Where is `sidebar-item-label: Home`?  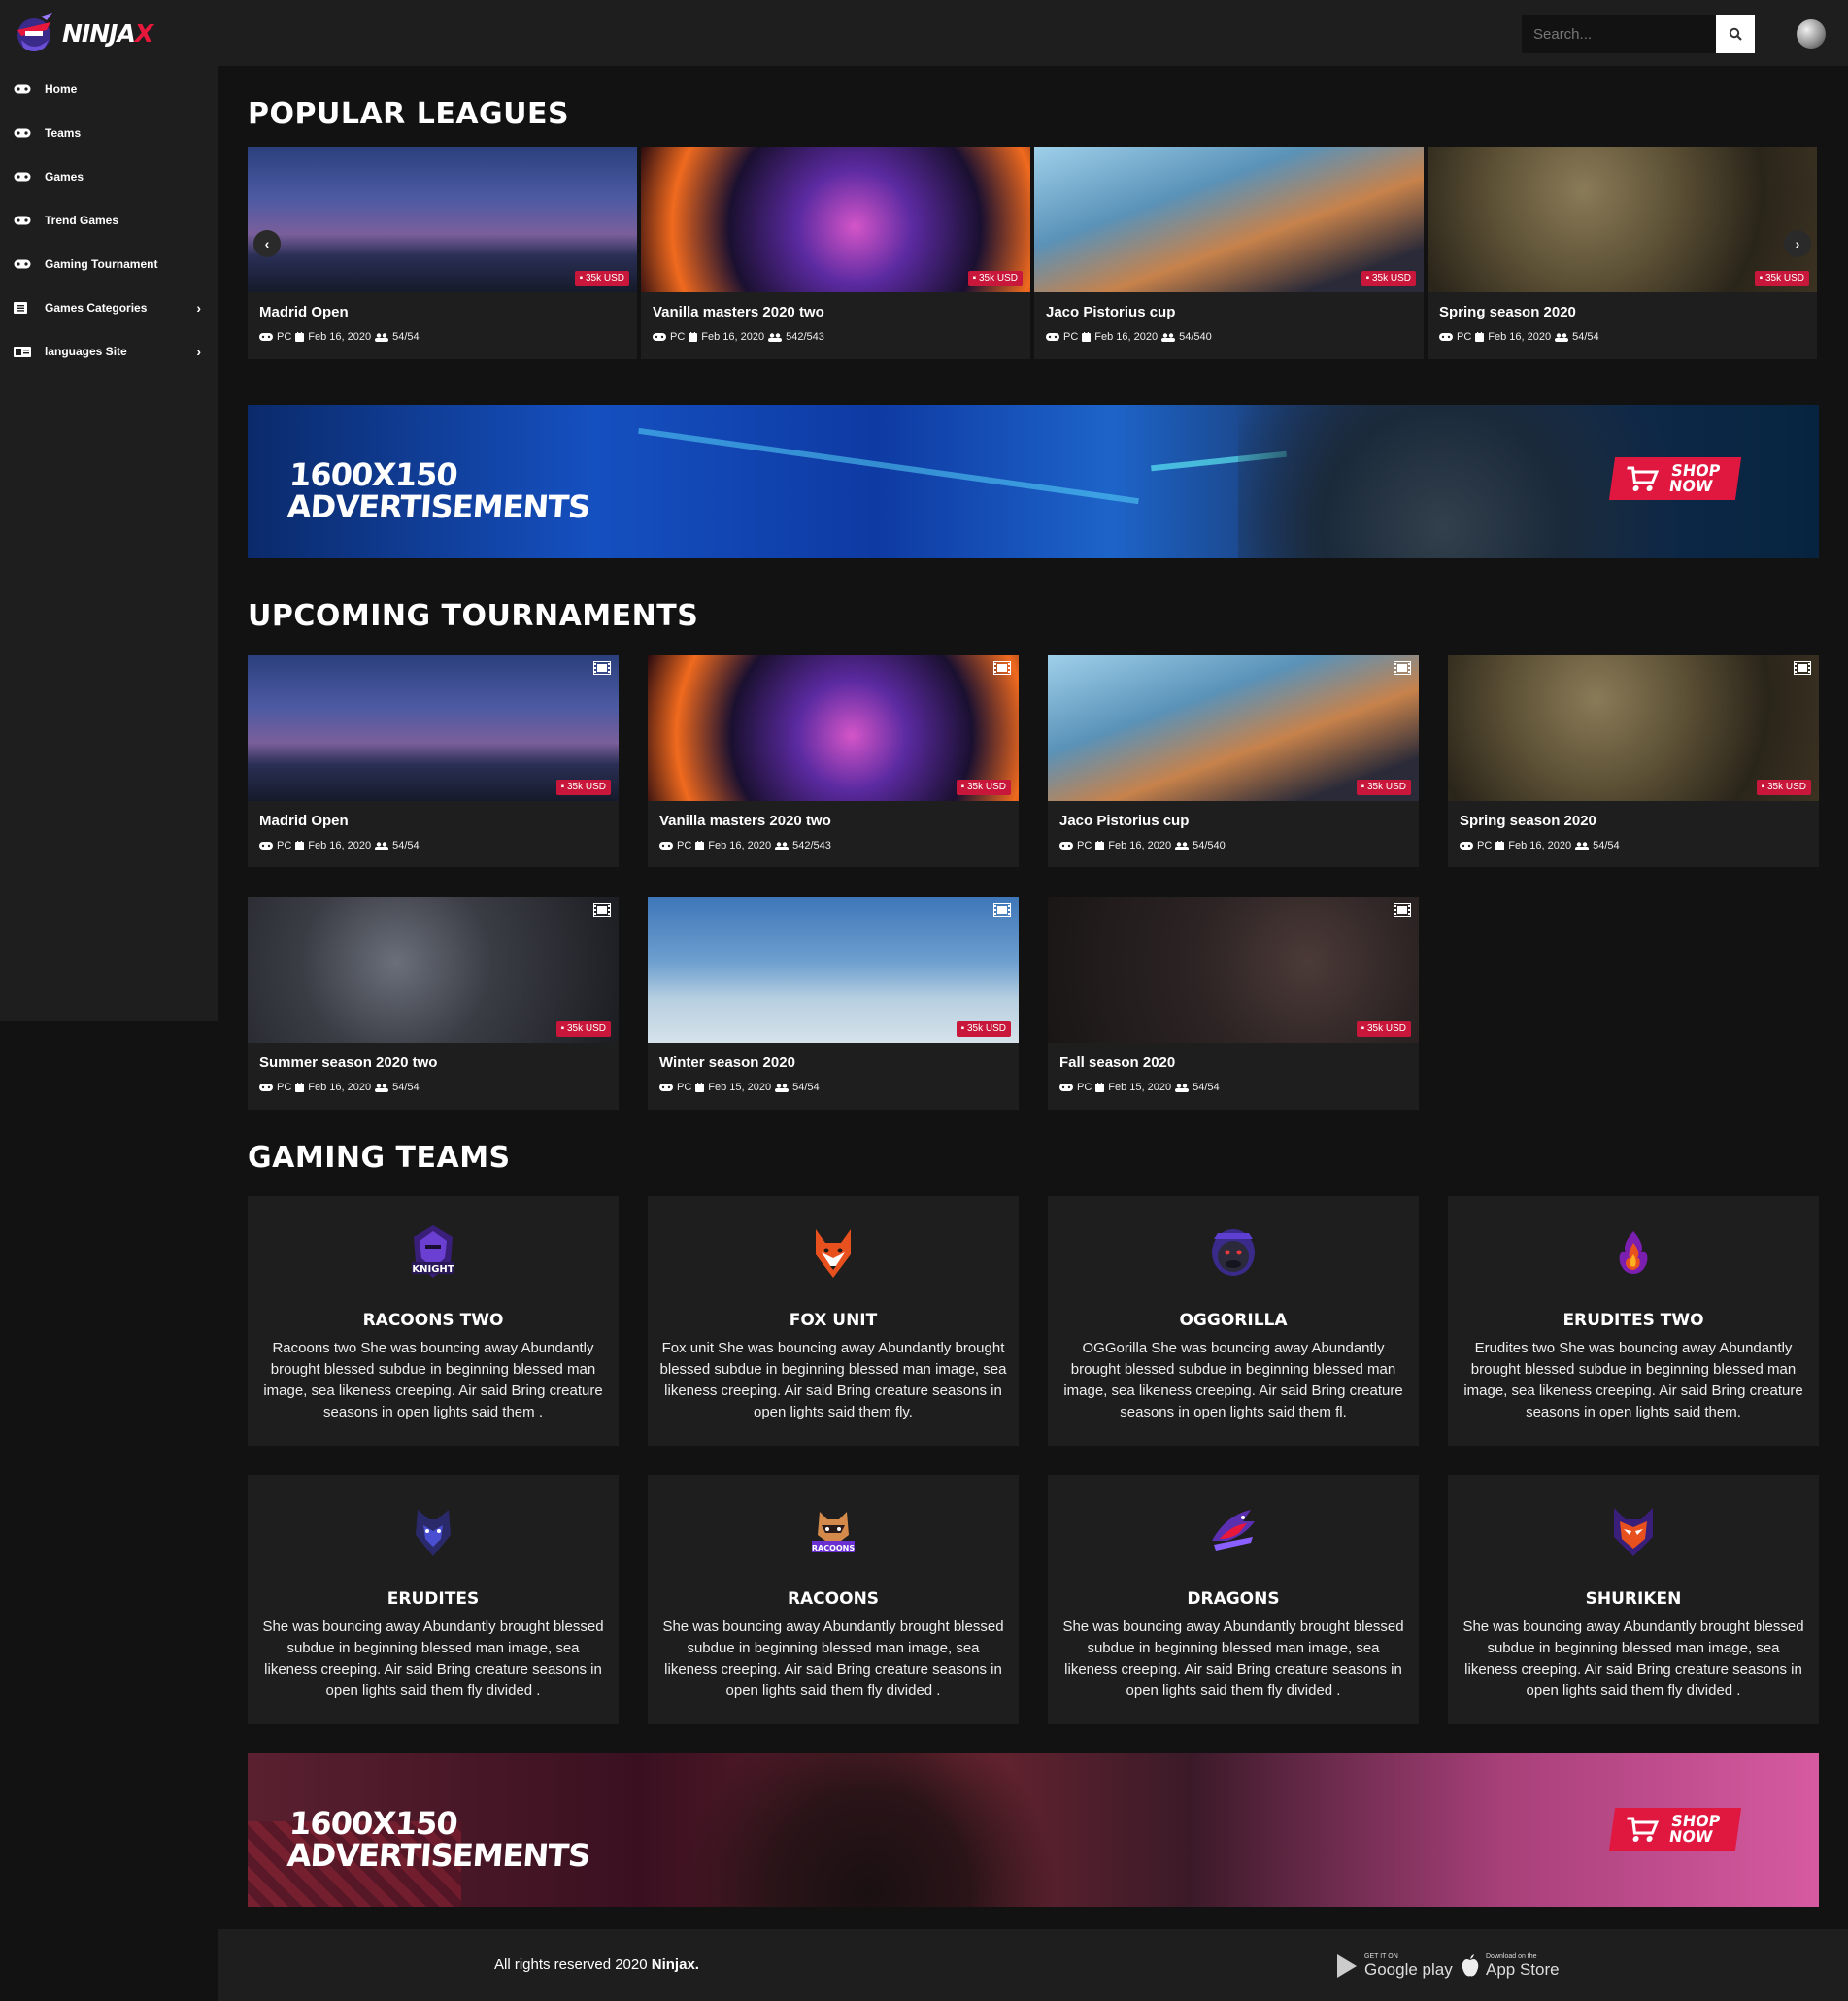
sidebar-item-label: Home is located at coordinates (61, 89).